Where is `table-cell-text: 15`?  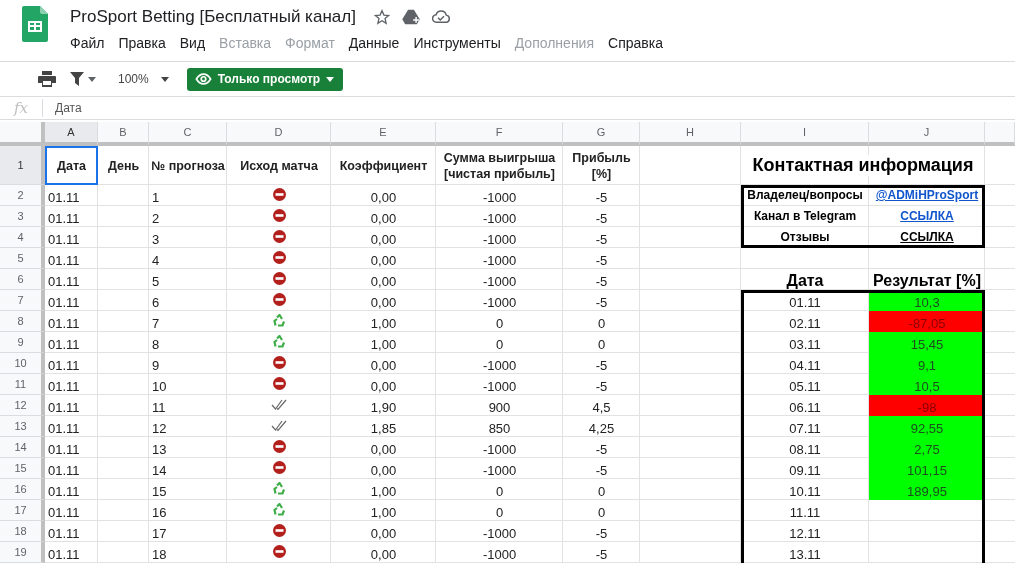
table-cell-text: 15 is located at coordinates (159, 491).